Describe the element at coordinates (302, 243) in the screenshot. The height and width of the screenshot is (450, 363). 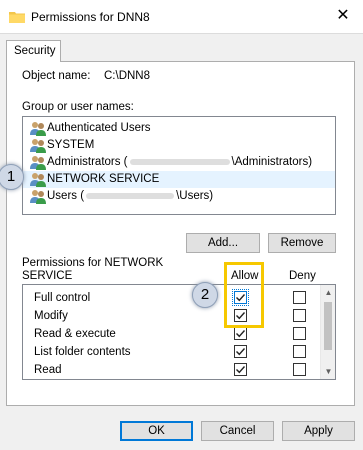
I see `remove-button: Remove` at that location.